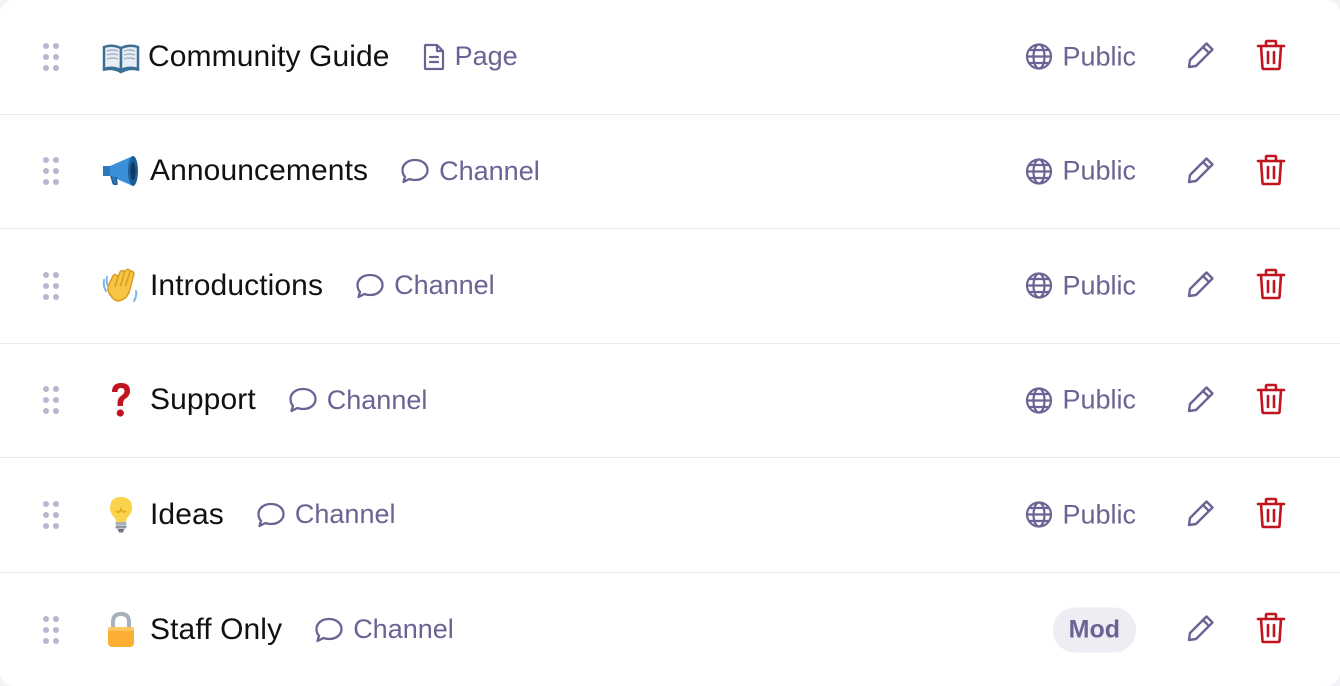  What do you see at coordinates (216, 629) in the screenshot?
I see `item-name: Staff Only` at bounding box center [216, 629].